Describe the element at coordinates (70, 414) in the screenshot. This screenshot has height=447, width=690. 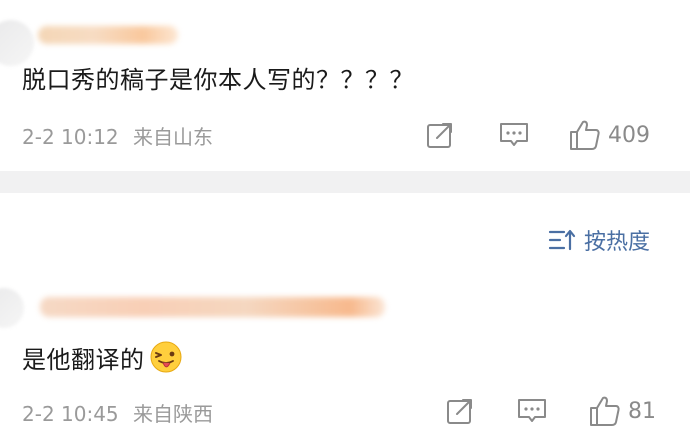
I see `comment-date: 2-2 10:45` at that location.